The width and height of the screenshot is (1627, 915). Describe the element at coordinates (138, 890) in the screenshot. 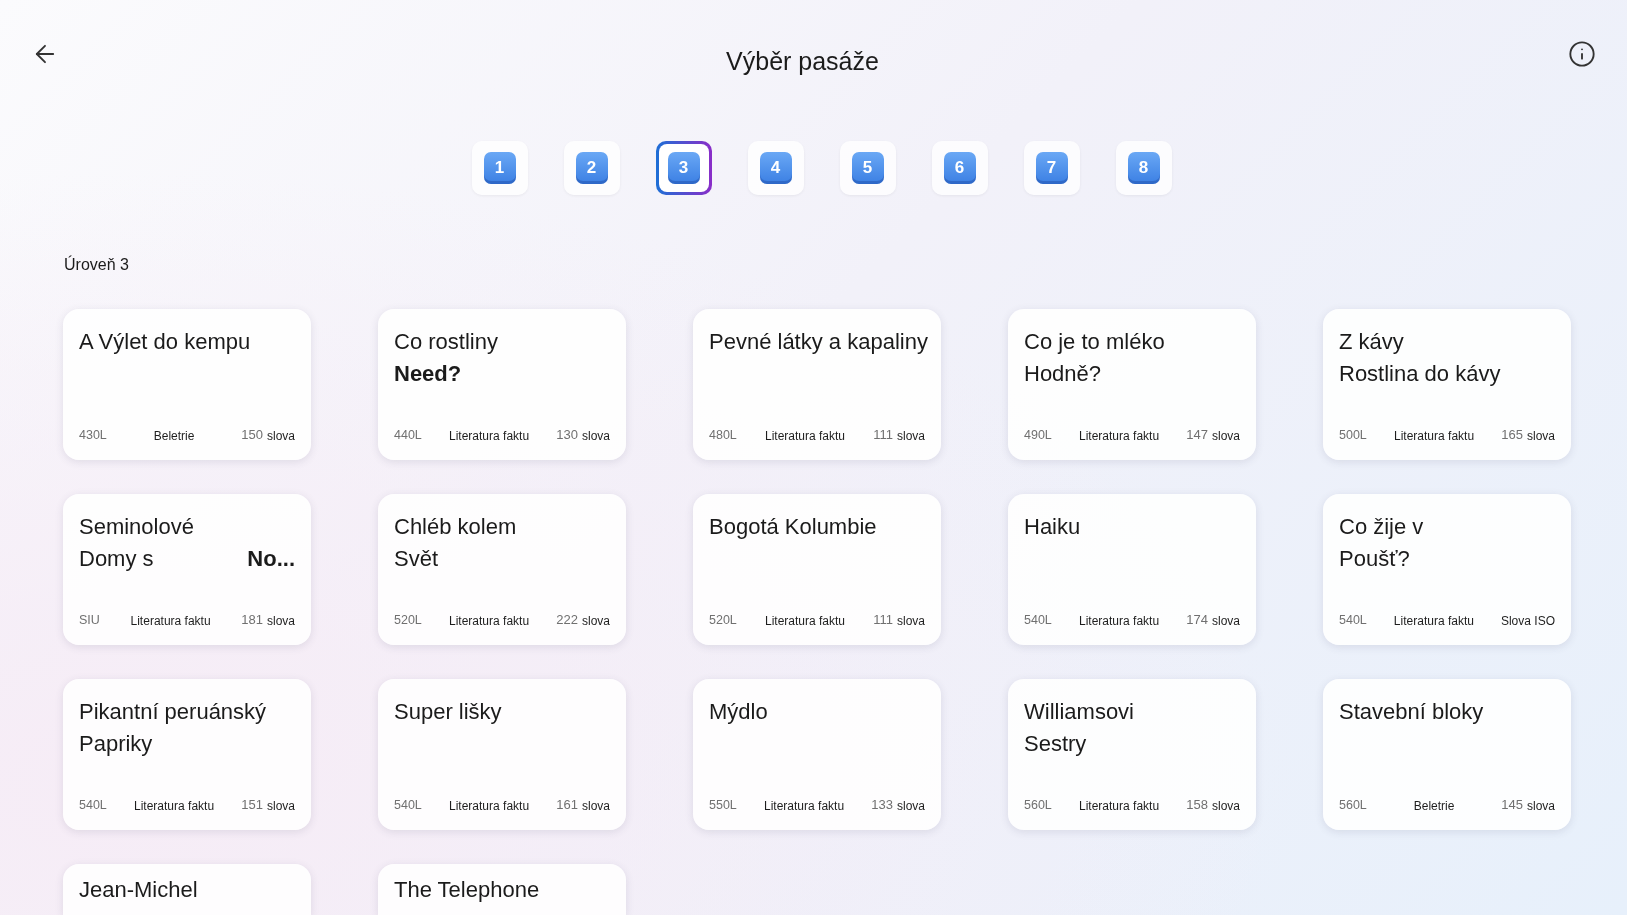

I see `passage-title: Jean-Michel` at that location.